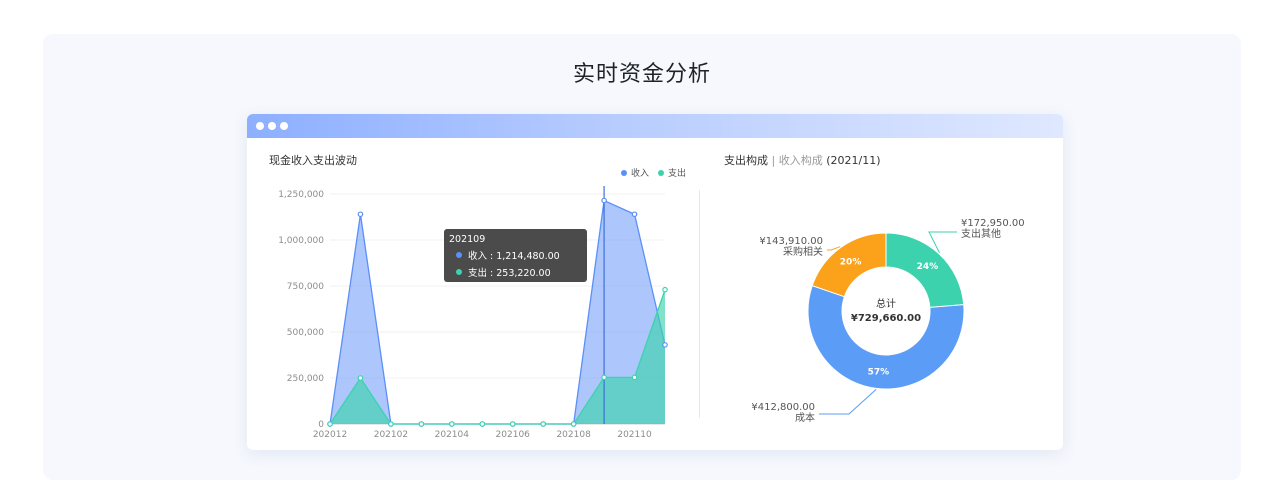  What do you see at coordinates (321, 425) in the screenshot?
I see `y-tick-label: 0` at bounding box center [321, 425].